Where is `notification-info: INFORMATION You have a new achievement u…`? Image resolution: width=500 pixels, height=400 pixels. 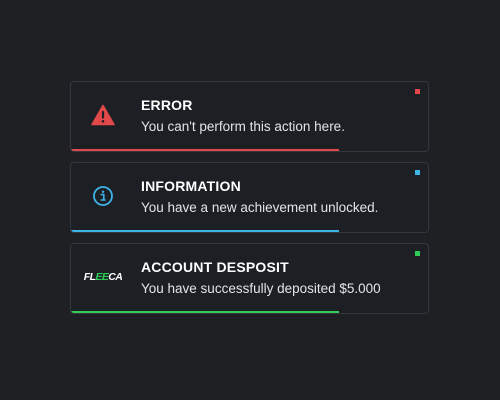
notification-info: INFORMATION You have a new achievement u… is located at coordinates (249, 197).